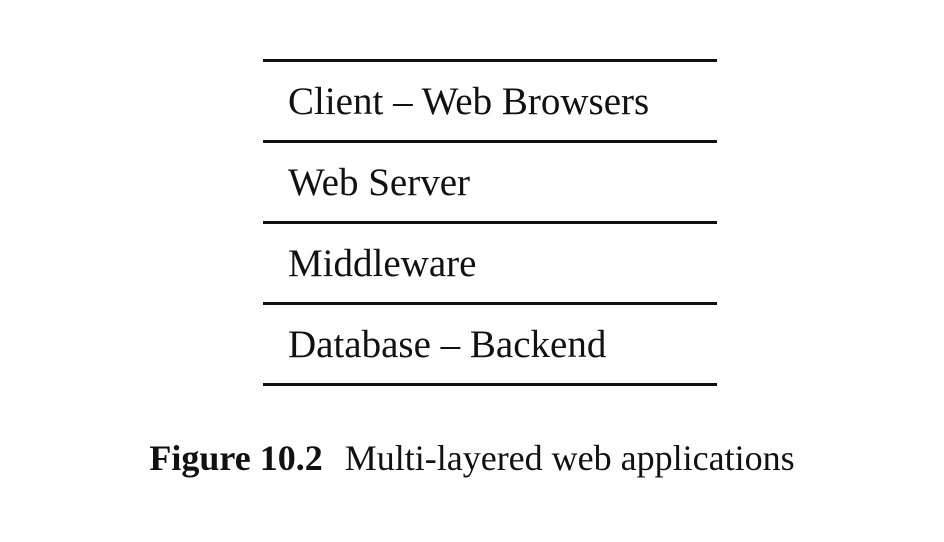 Image resolution: width=944 pixels, height=542 pixels. I want to click on figure-number: Figure 10.2, so click(236, 458).